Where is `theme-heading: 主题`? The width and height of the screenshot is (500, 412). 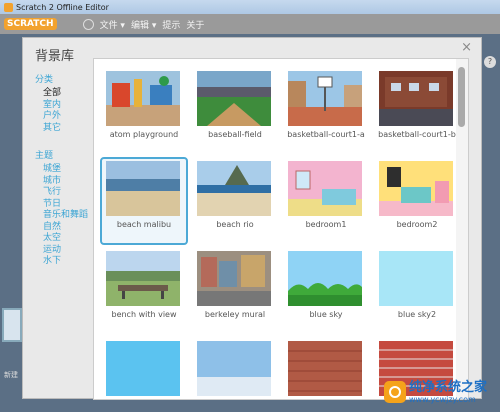 theme-heading: 主题 is located at coordinates (44, 156).